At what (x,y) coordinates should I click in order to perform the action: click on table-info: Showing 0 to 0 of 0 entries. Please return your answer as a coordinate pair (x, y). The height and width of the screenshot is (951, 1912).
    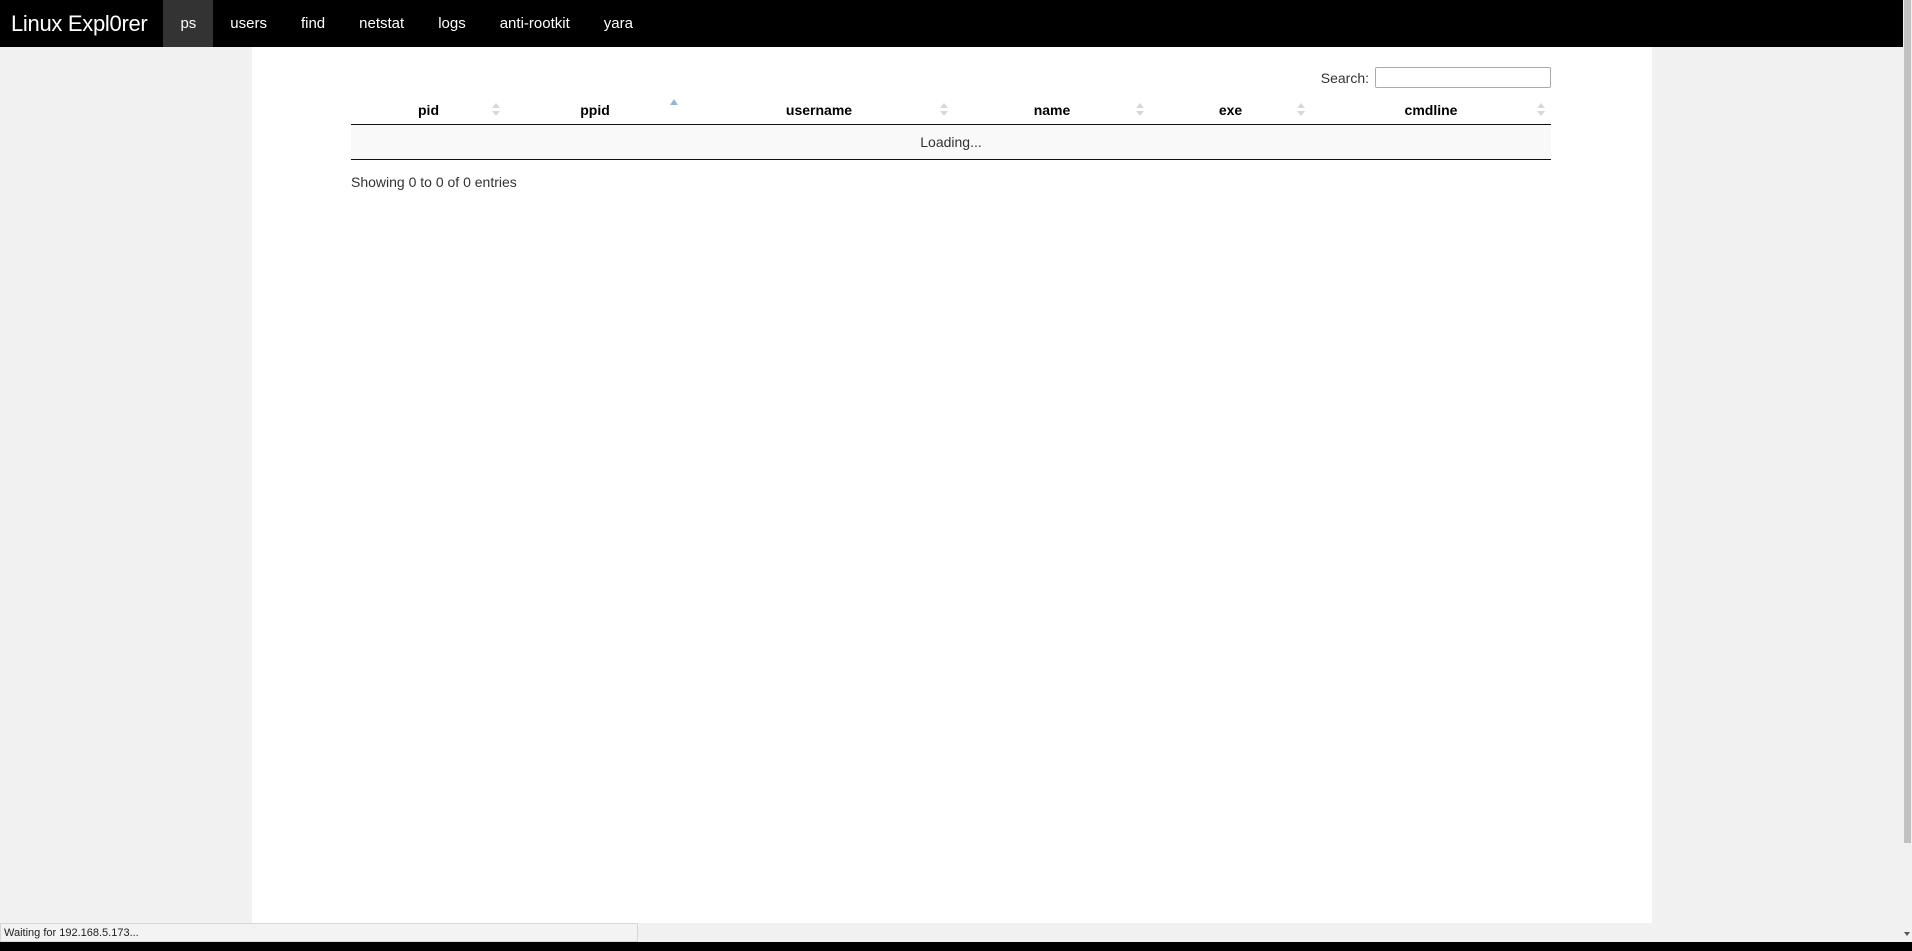
    Looking at the image, I should click on (434, 182).